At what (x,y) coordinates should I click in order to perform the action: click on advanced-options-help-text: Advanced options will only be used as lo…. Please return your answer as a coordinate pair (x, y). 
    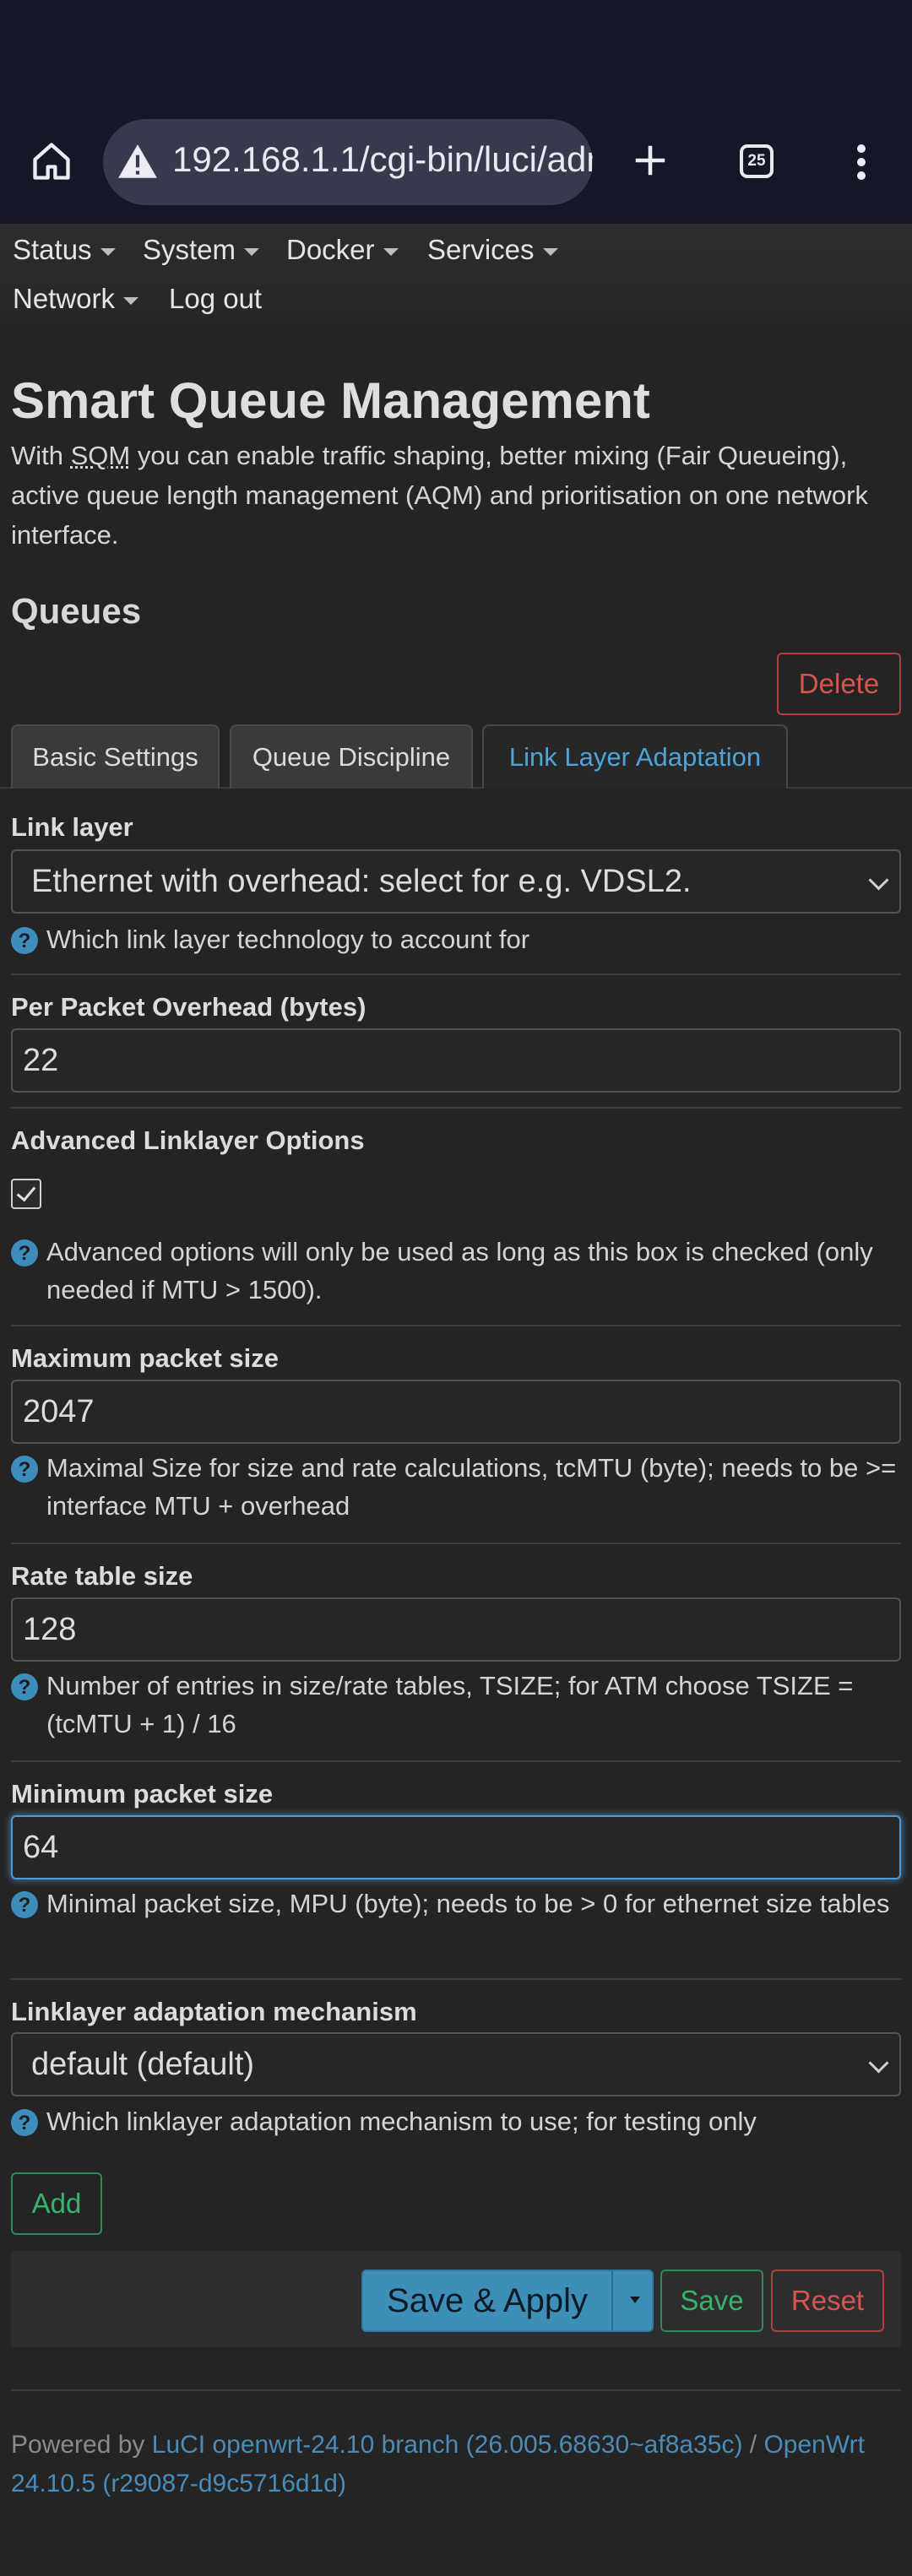
    Looking at the image, I should click on (459, 1270).